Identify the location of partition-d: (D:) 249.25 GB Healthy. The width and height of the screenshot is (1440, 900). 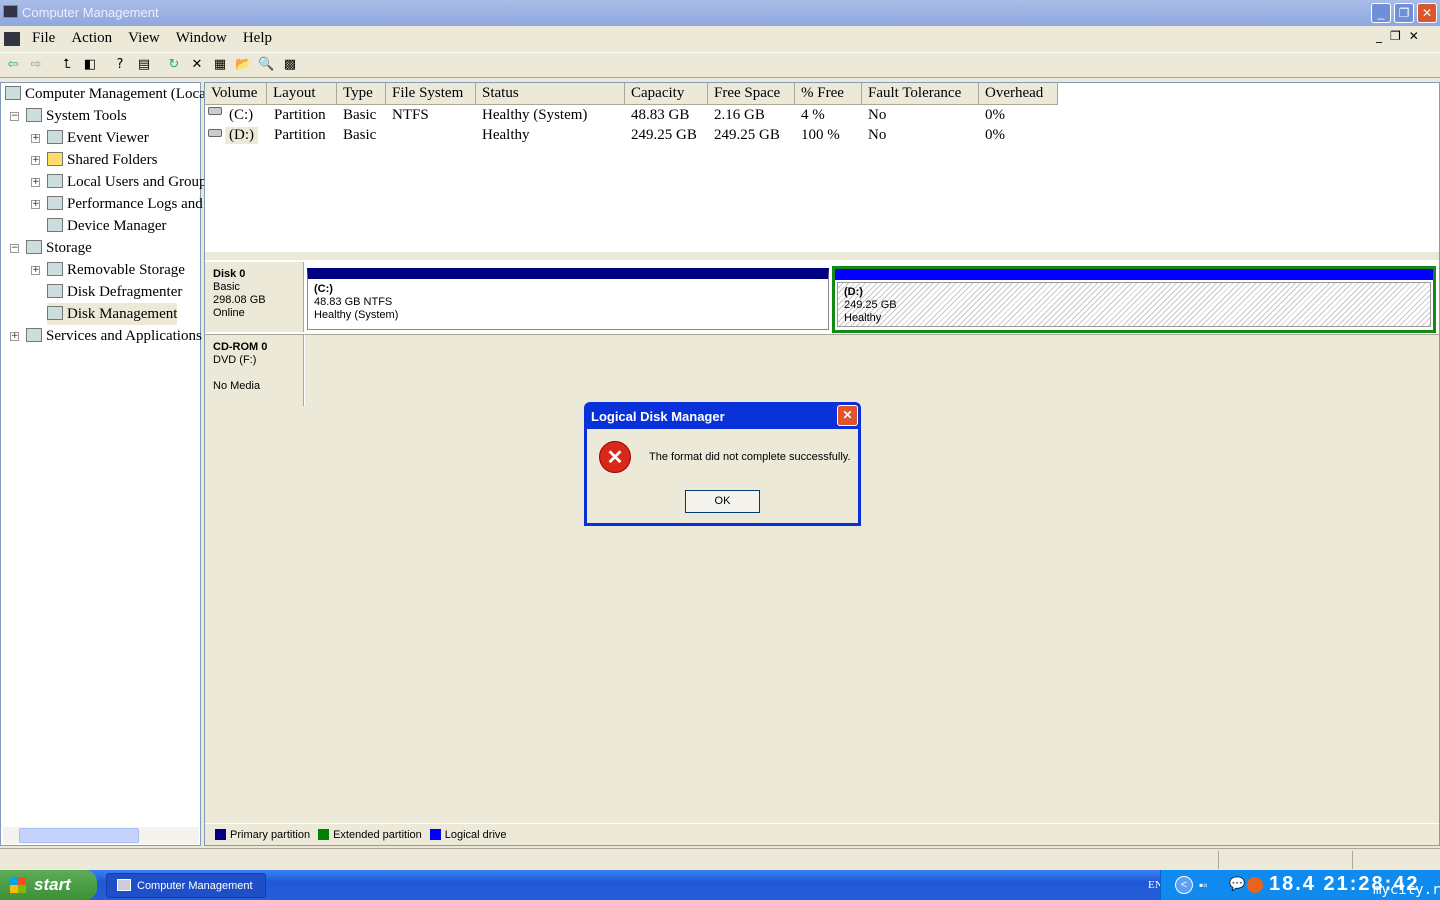
(1134, 299).